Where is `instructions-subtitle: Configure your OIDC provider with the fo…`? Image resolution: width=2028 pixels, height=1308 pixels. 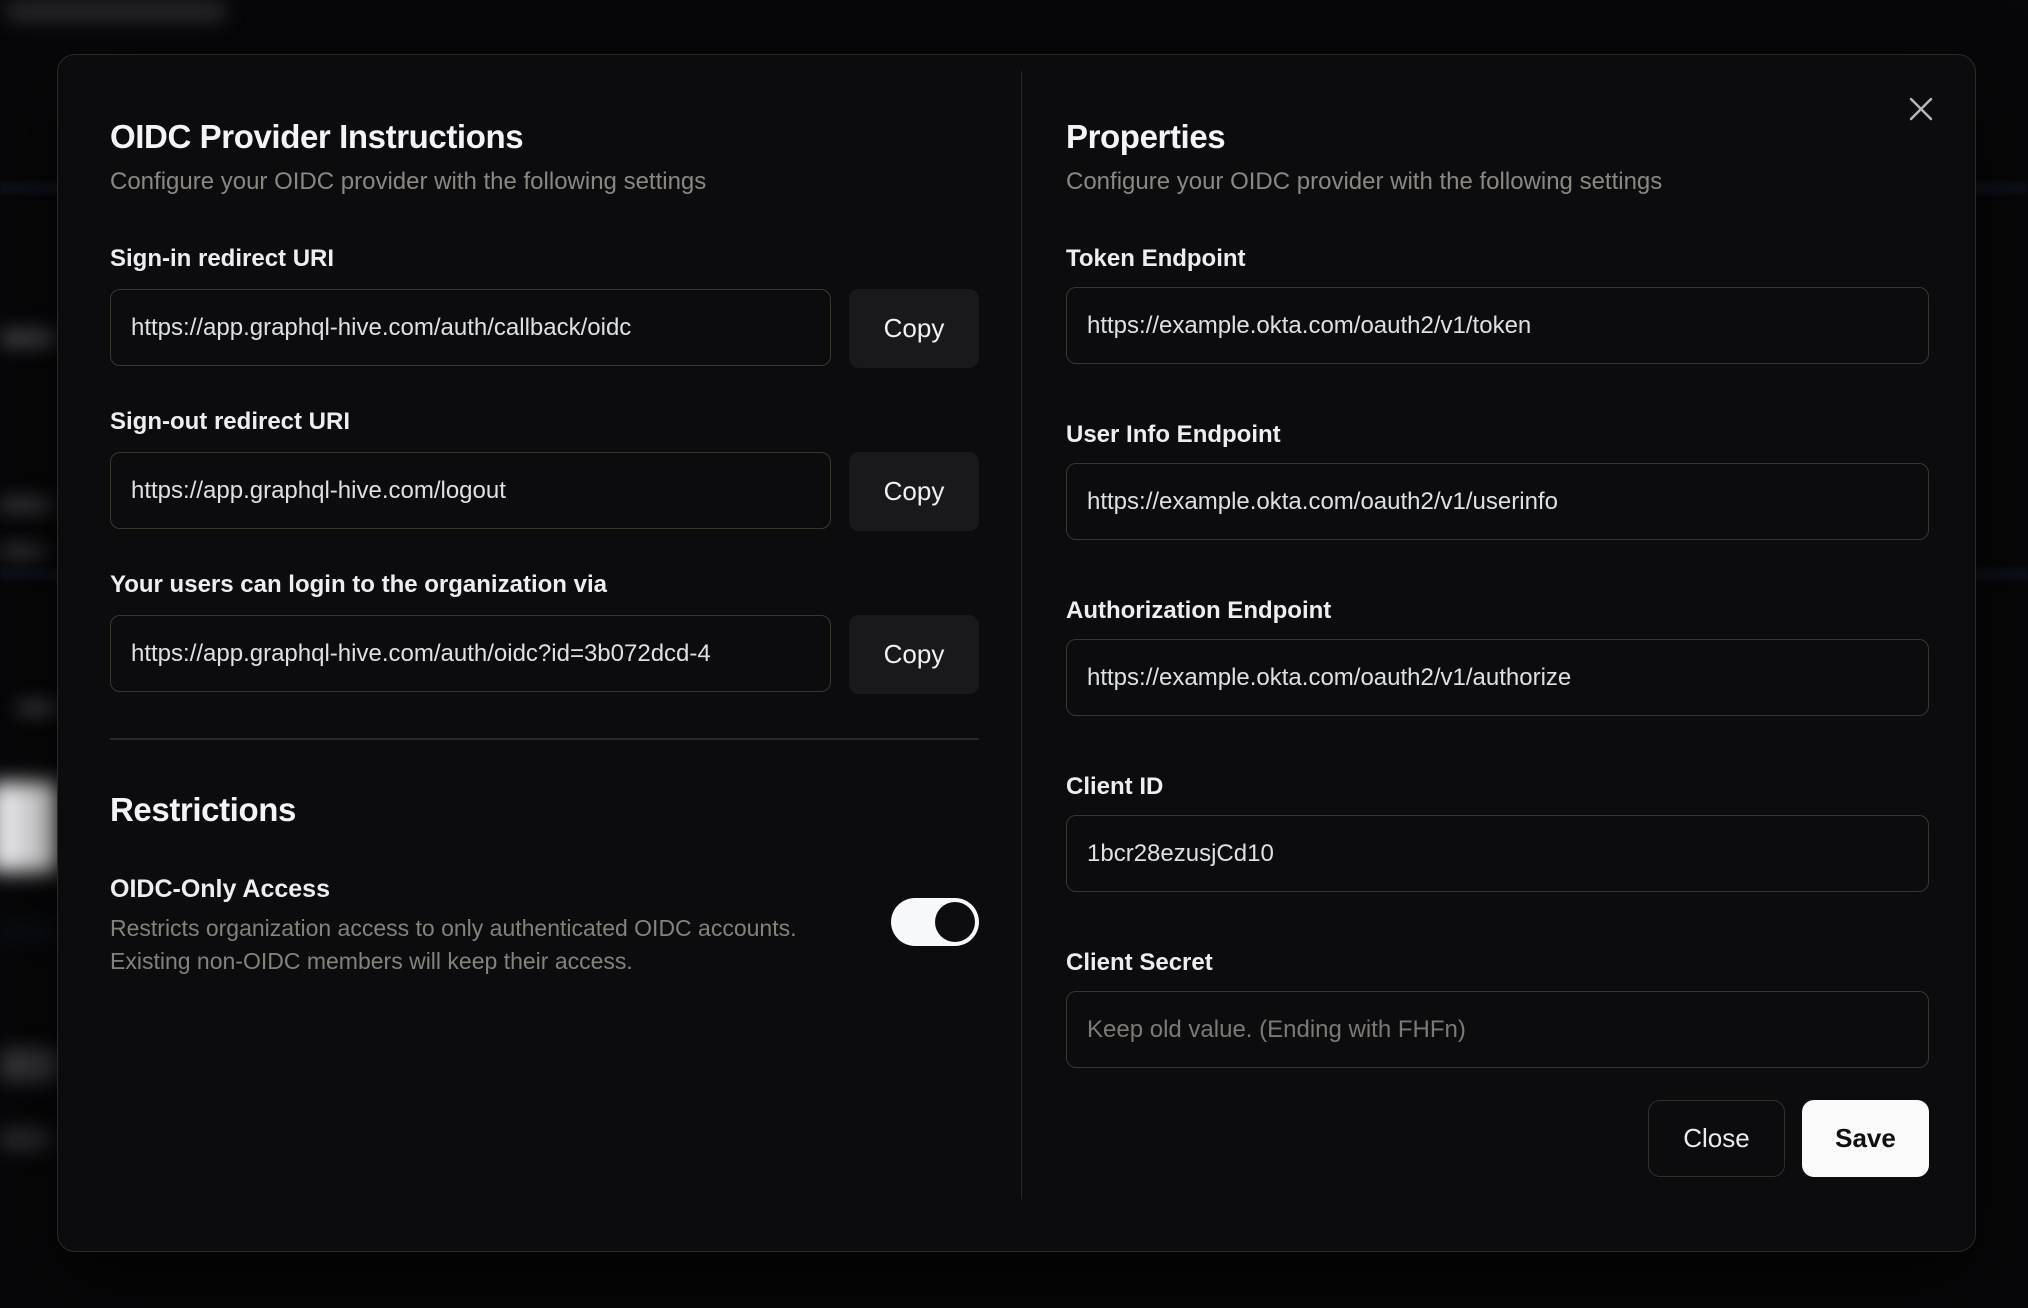 instructions-subtitle: Configure your OIDC provider with the fo… is located at coordinates (408, 181).